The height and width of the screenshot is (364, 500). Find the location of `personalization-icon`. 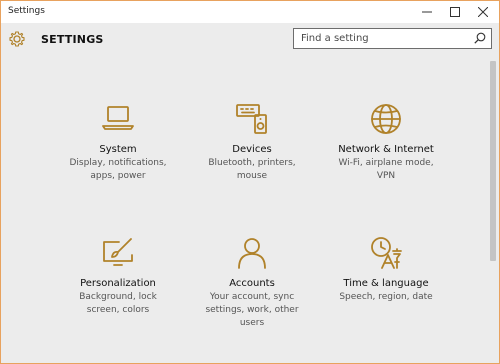

personalization-icon is located at coordinates (118, 252).